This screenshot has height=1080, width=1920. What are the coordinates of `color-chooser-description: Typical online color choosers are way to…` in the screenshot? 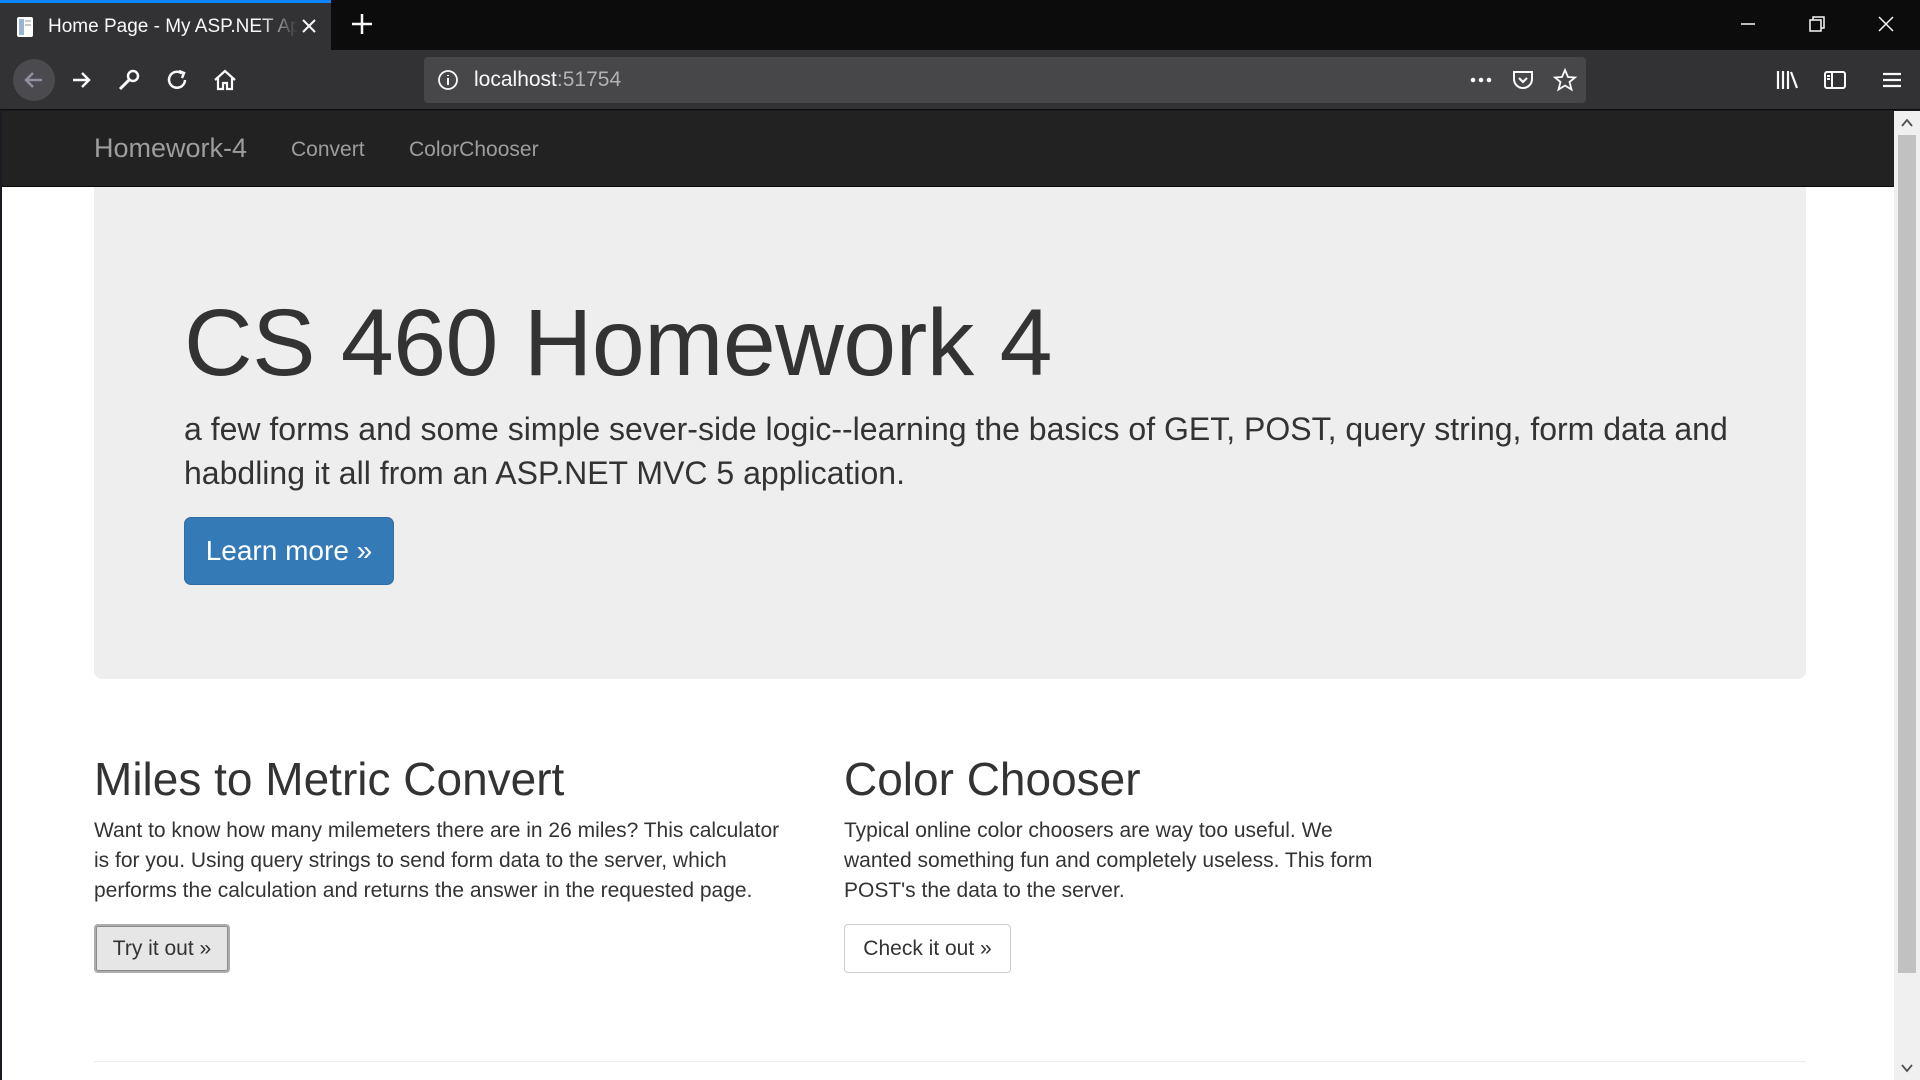 It's located at (1108, 860).